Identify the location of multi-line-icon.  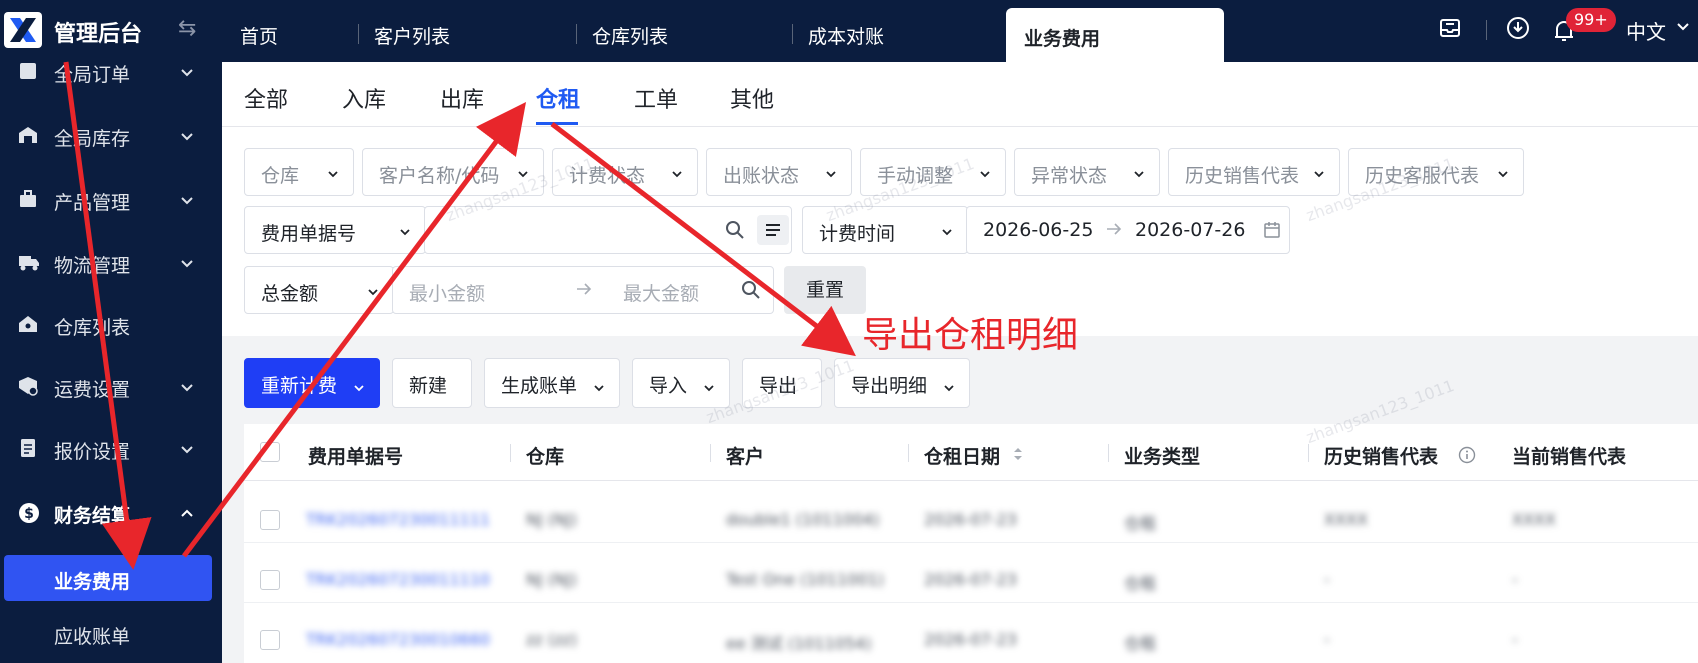
(773, 230).